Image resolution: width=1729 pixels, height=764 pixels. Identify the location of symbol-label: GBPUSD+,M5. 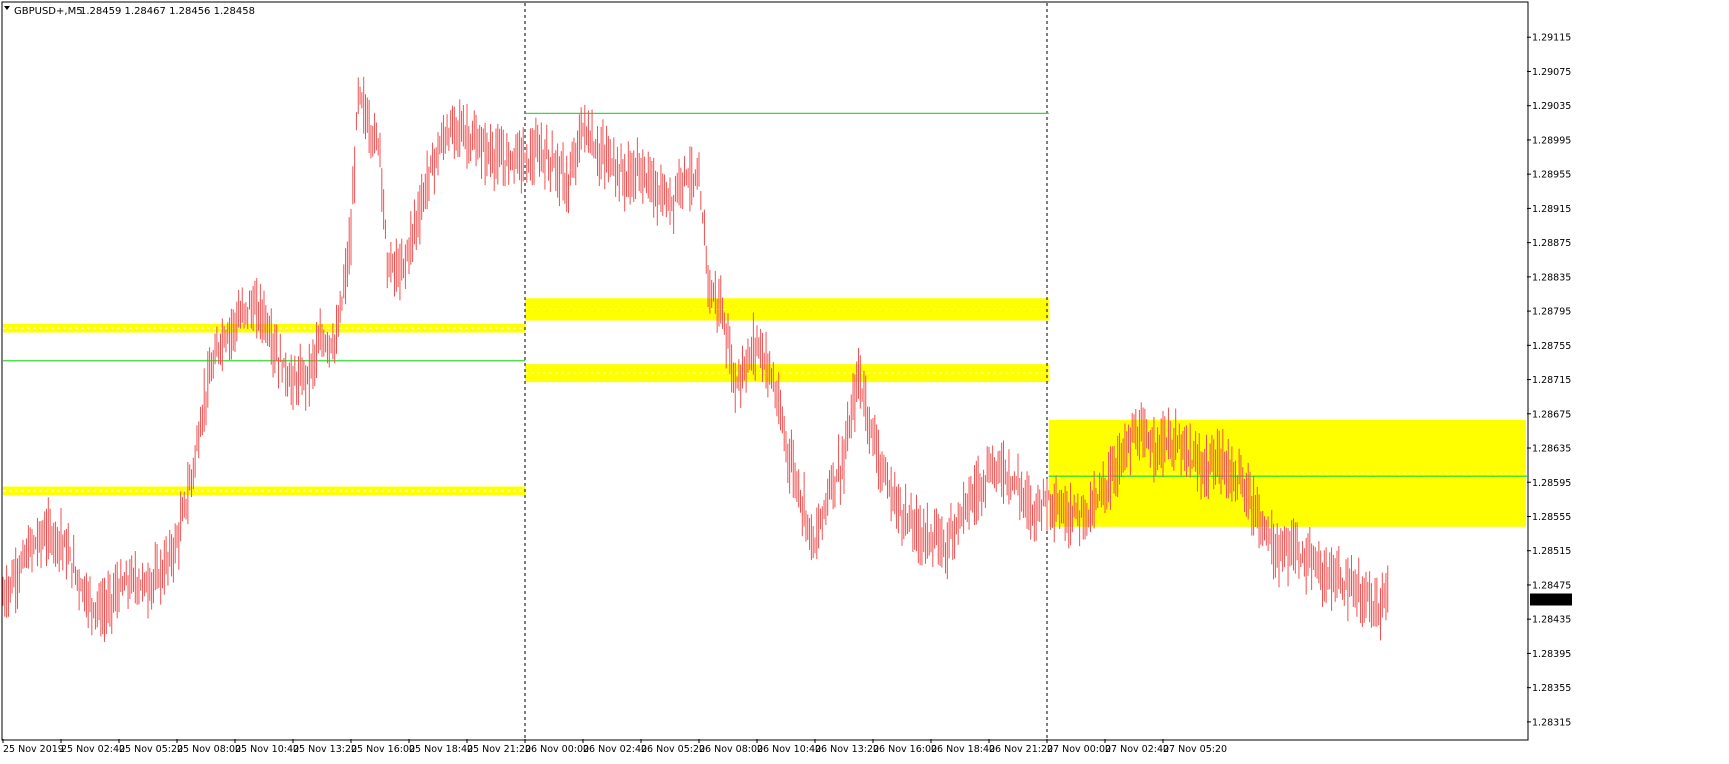
(48, 11).